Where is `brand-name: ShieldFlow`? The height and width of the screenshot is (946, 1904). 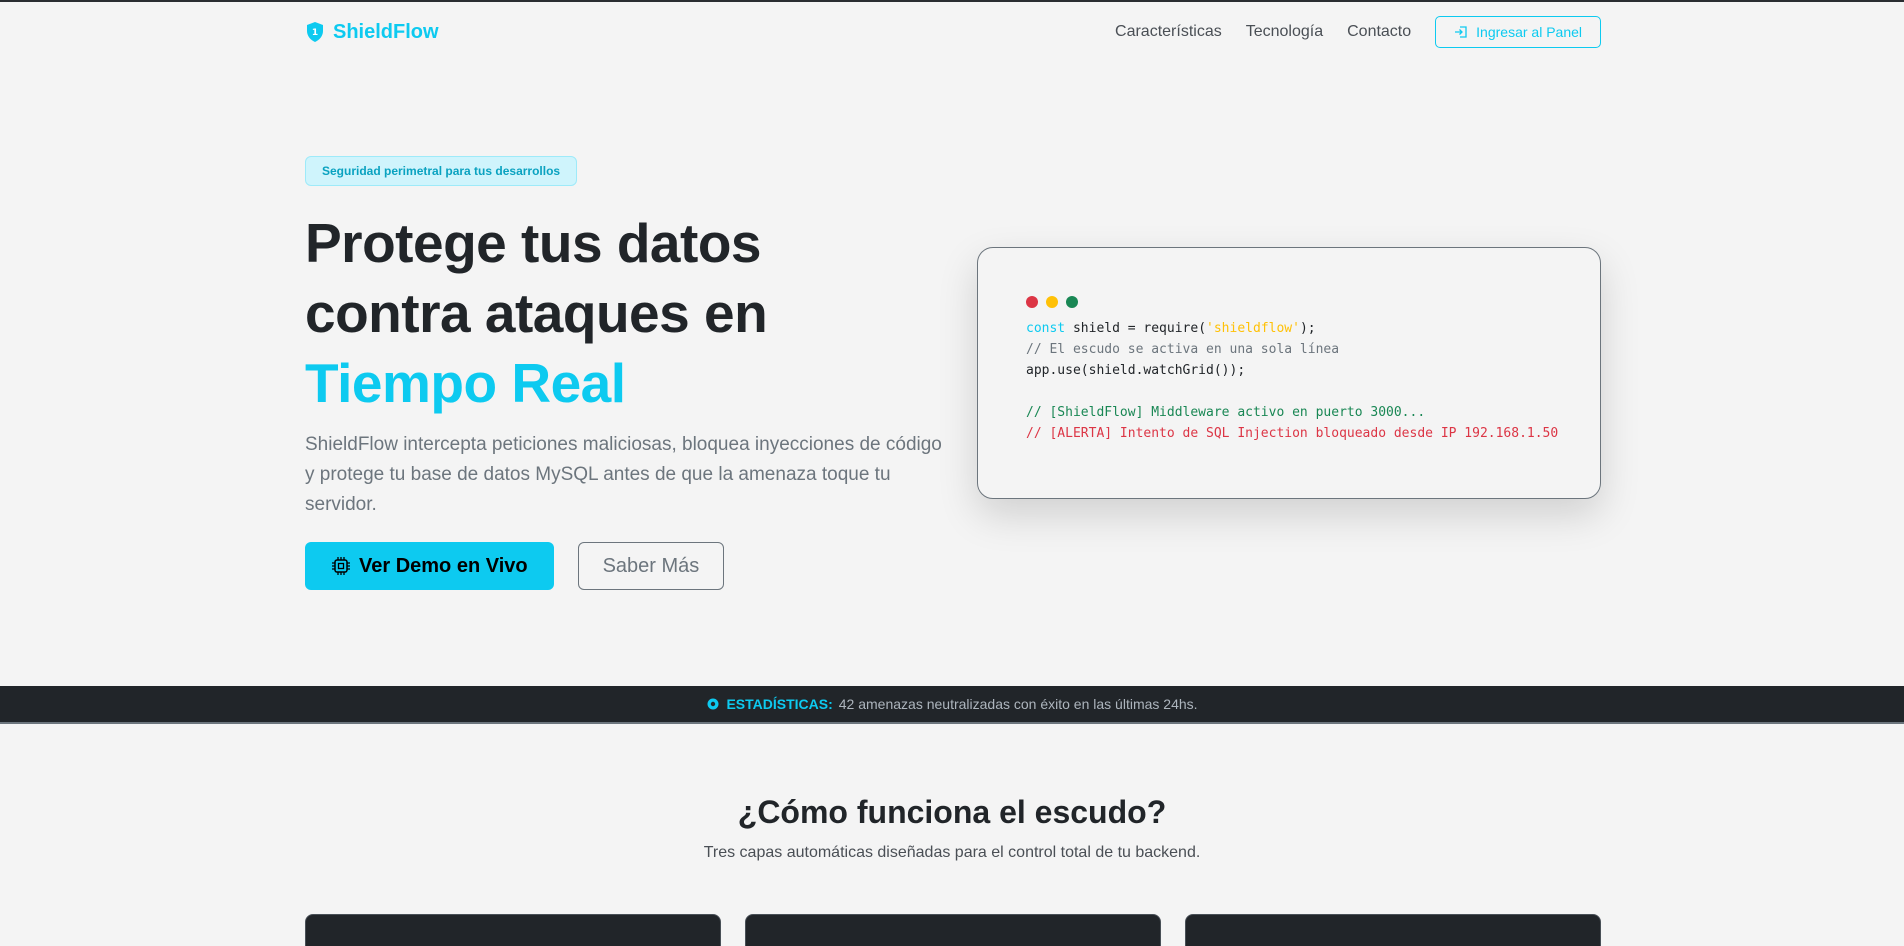 brand-name: ShieldFlow is located at coordinates (386, 31).